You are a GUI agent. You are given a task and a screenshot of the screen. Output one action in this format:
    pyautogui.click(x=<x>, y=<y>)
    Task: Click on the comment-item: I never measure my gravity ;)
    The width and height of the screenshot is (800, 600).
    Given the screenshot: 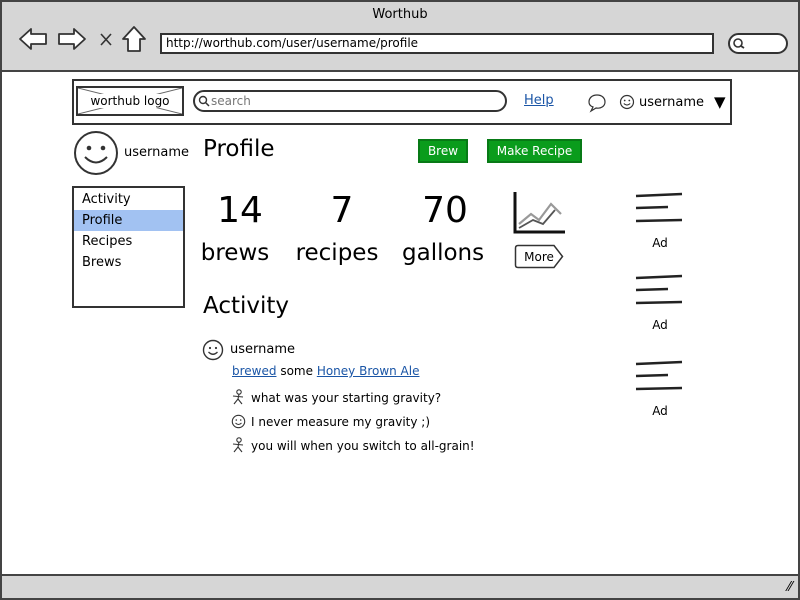 What is the action you would take?
    pyautogui.click(x=330, y=421)
    